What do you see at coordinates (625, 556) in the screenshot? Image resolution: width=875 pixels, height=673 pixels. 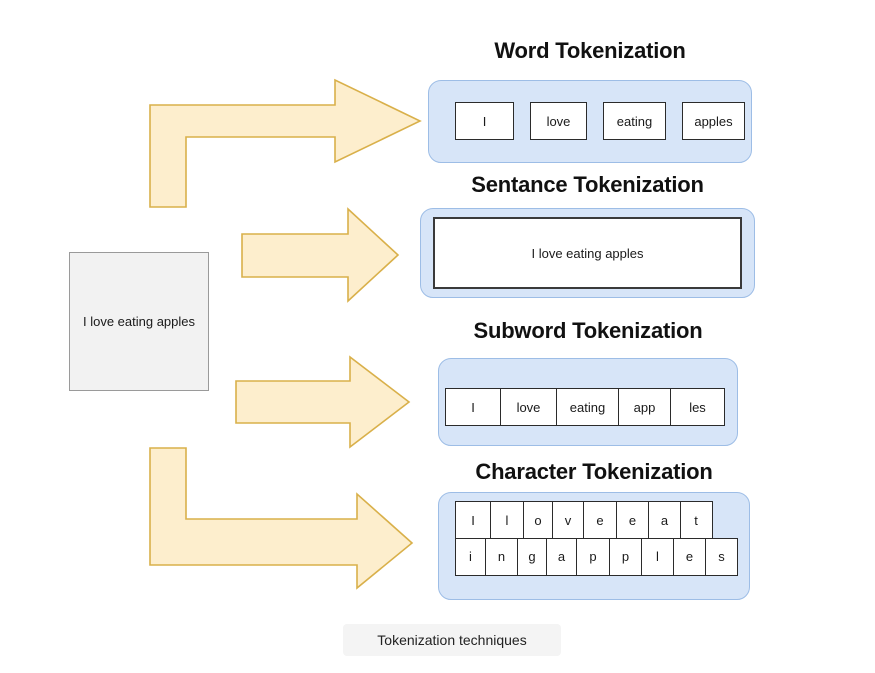 I see `token-char-1-5: p` at bounding box center [625, 556].